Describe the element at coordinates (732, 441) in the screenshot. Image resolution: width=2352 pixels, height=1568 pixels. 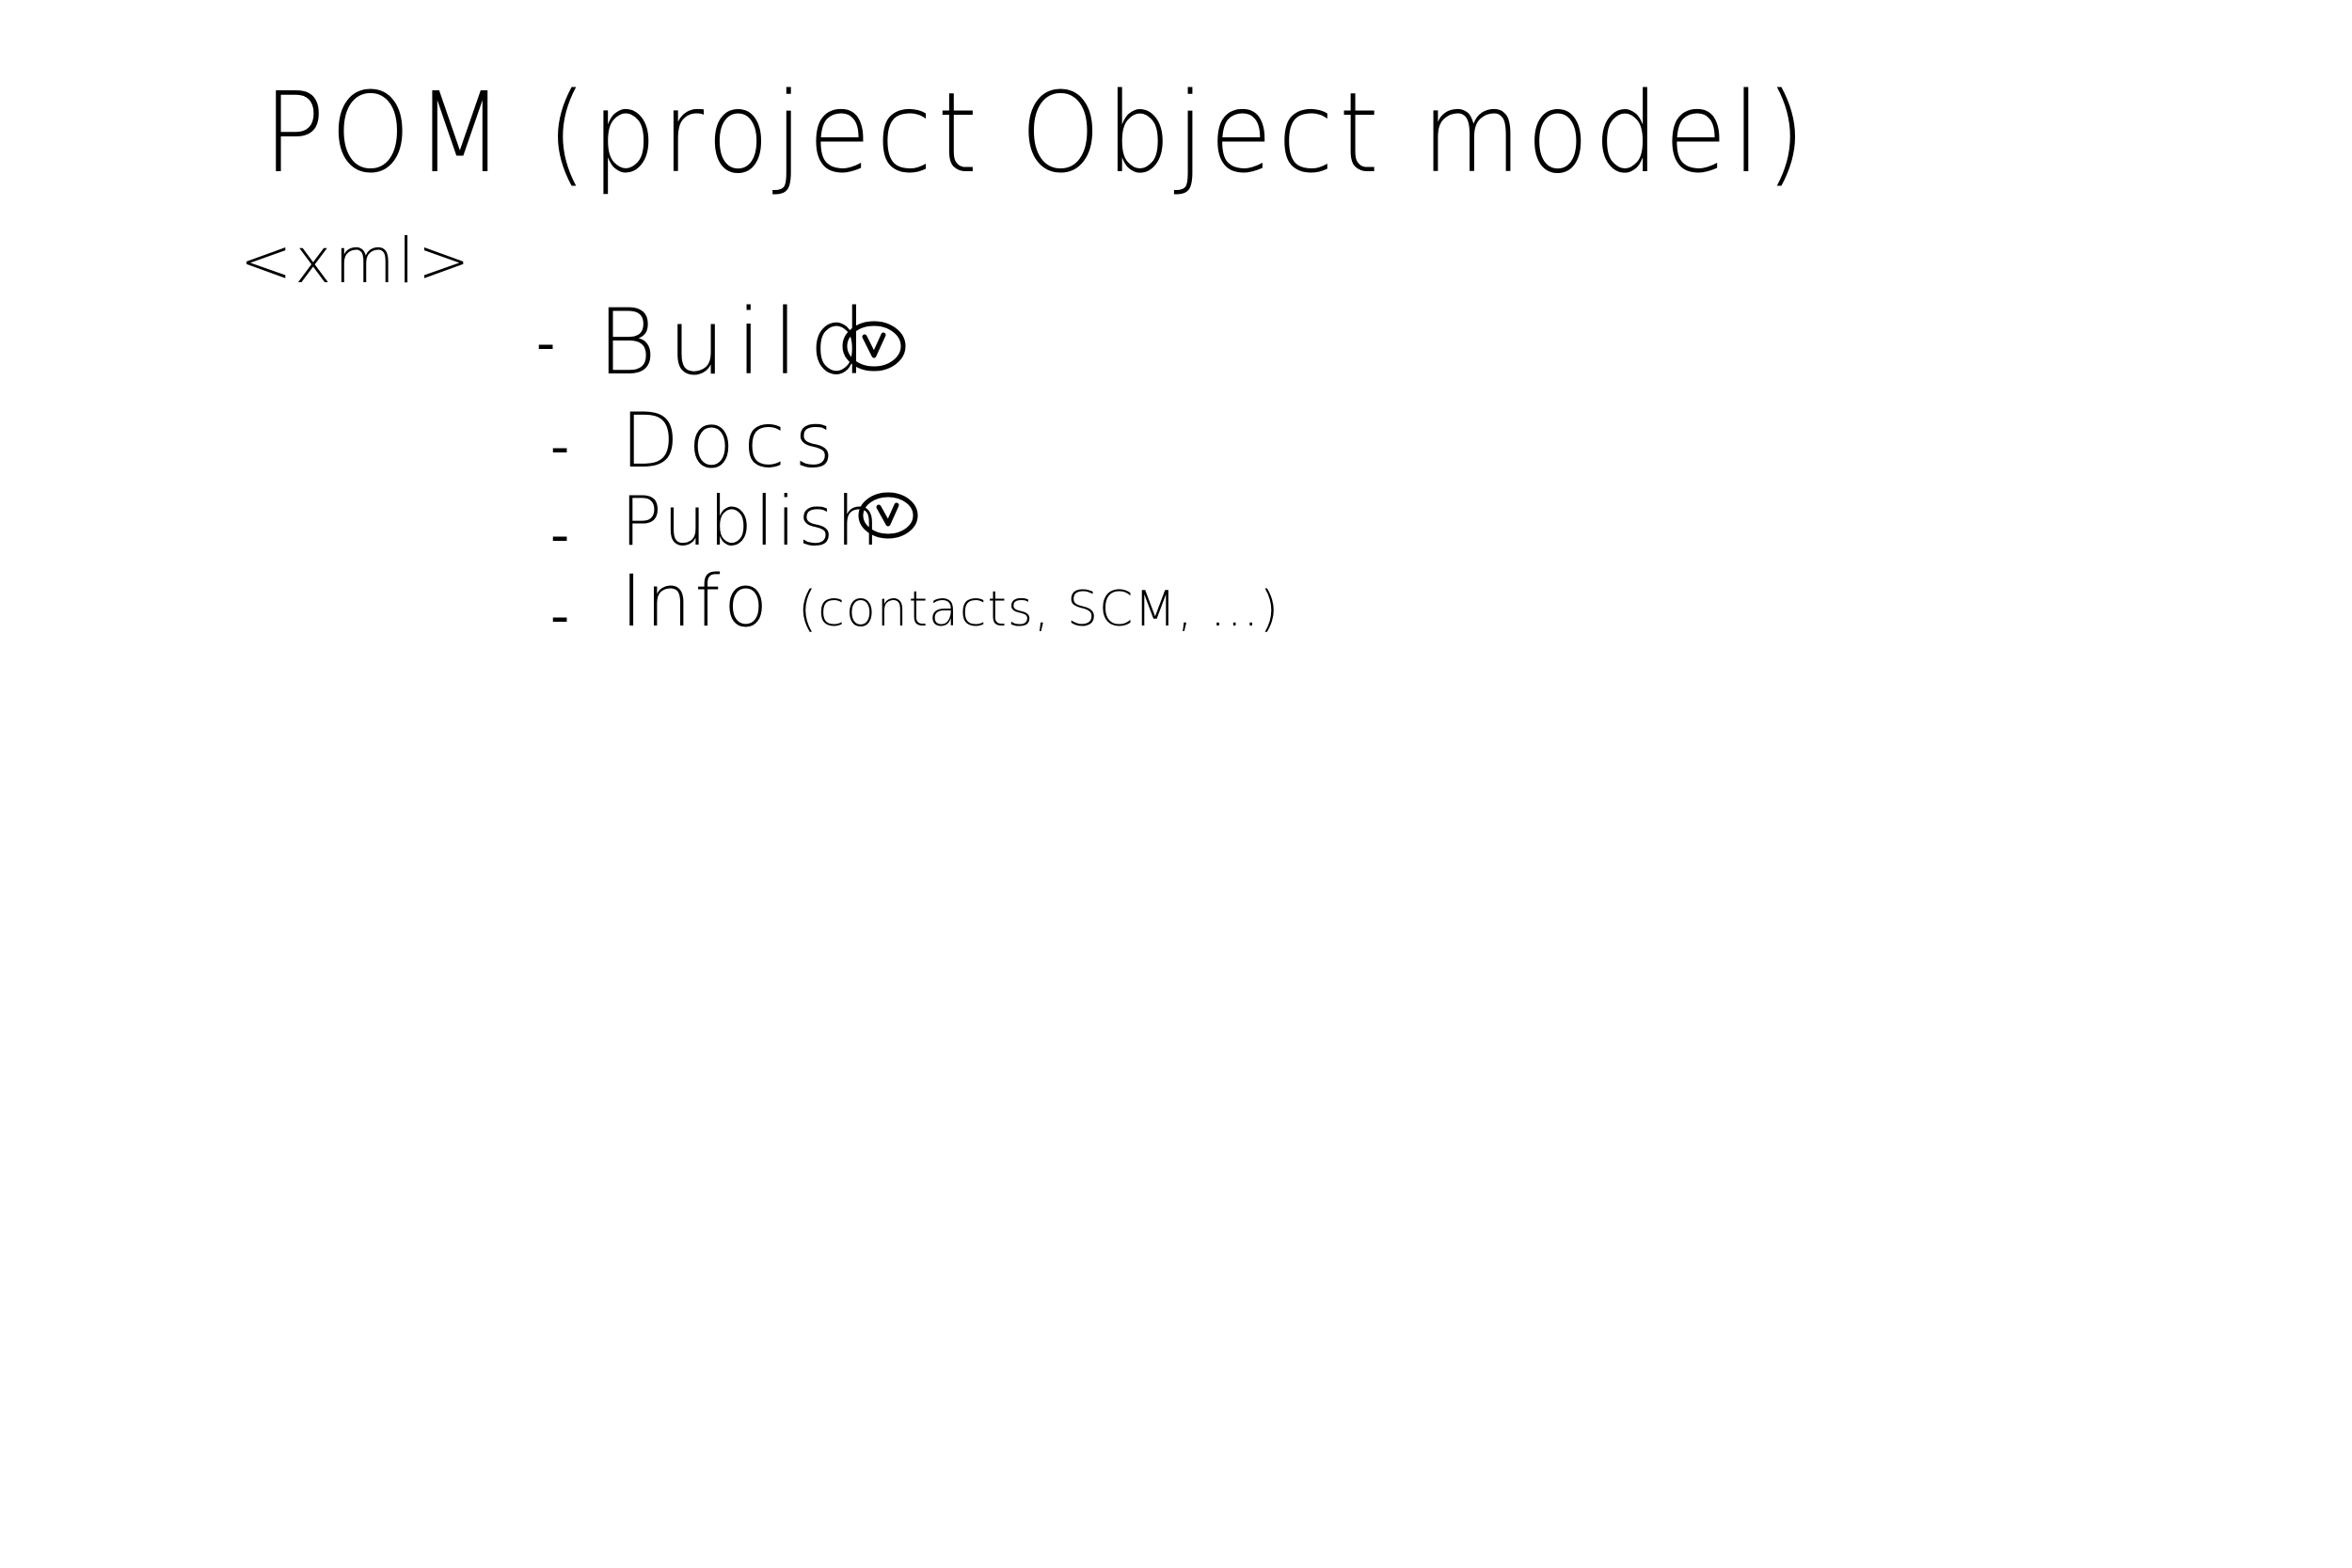
I see `list-item-label: Docs` at that location.